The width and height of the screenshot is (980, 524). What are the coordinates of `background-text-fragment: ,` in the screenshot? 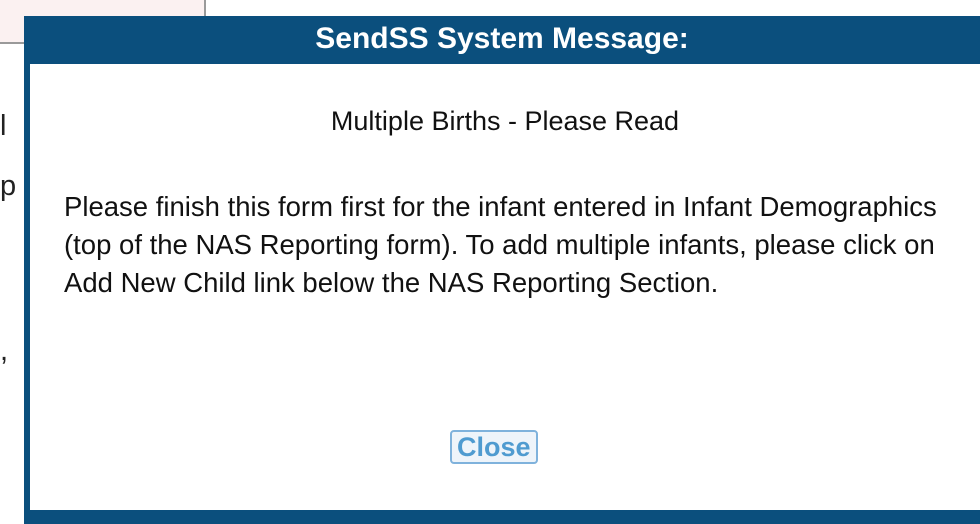 It's located at (4, 351).